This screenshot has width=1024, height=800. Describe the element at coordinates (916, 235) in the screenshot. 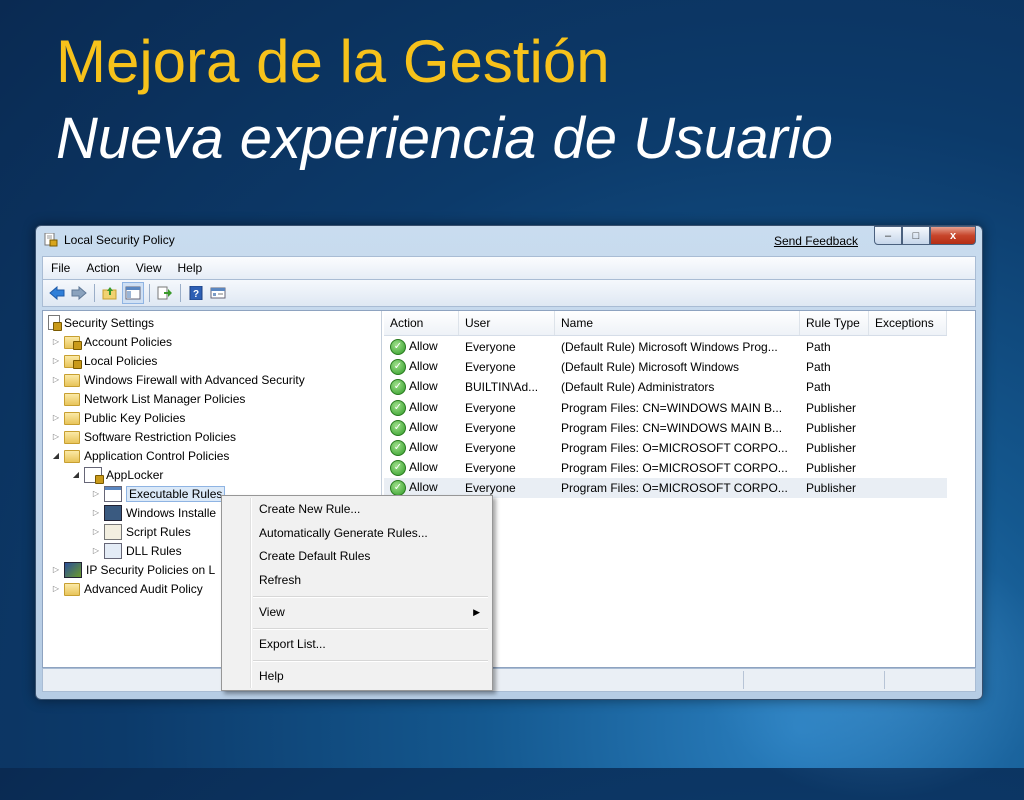

I see `maximize-button: □` at that location.